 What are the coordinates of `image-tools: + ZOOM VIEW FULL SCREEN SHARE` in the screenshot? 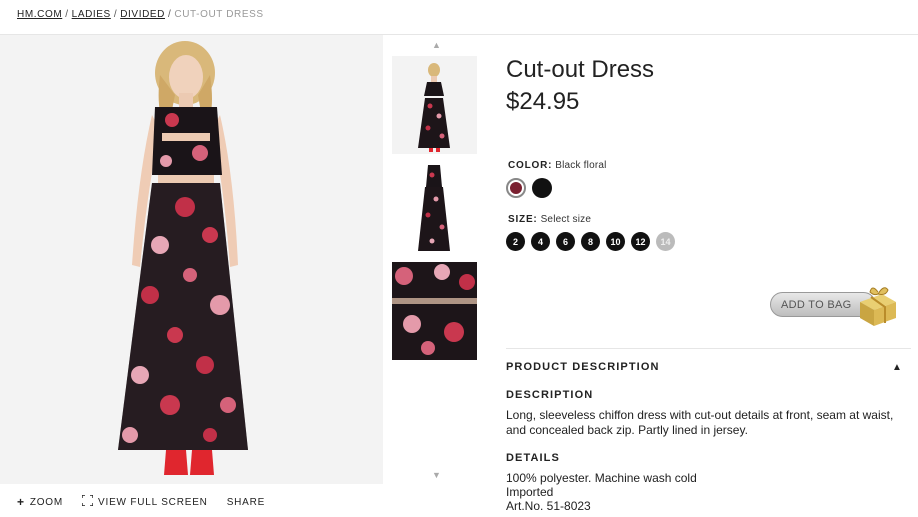 It's located at (141, 501).